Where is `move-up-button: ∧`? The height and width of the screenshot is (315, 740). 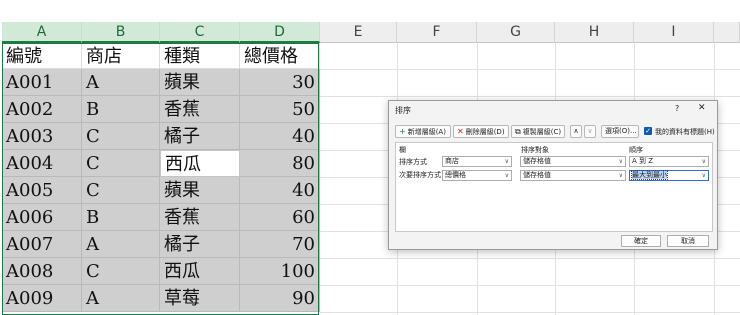
move-up-button: ∧ is located at coordinates (576, 131).